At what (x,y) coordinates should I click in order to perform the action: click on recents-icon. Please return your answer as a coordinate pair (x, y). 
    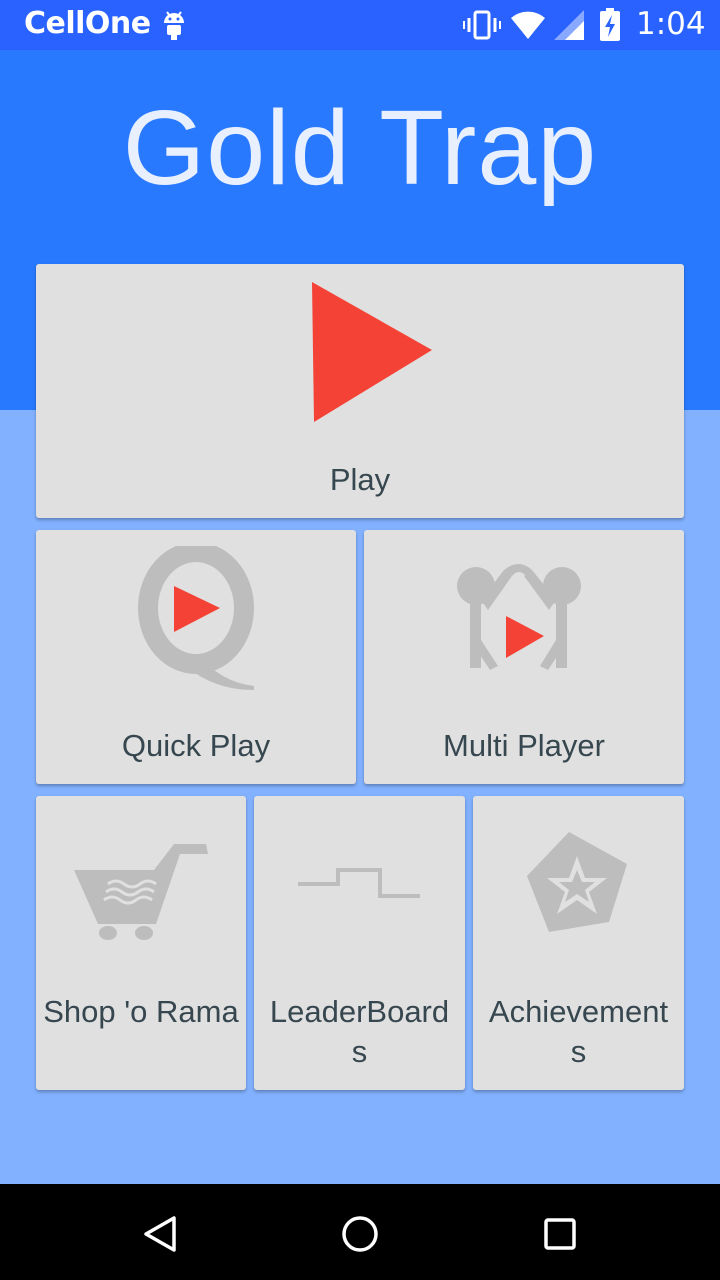
    Looking at the image, I should click on (560, 1236).